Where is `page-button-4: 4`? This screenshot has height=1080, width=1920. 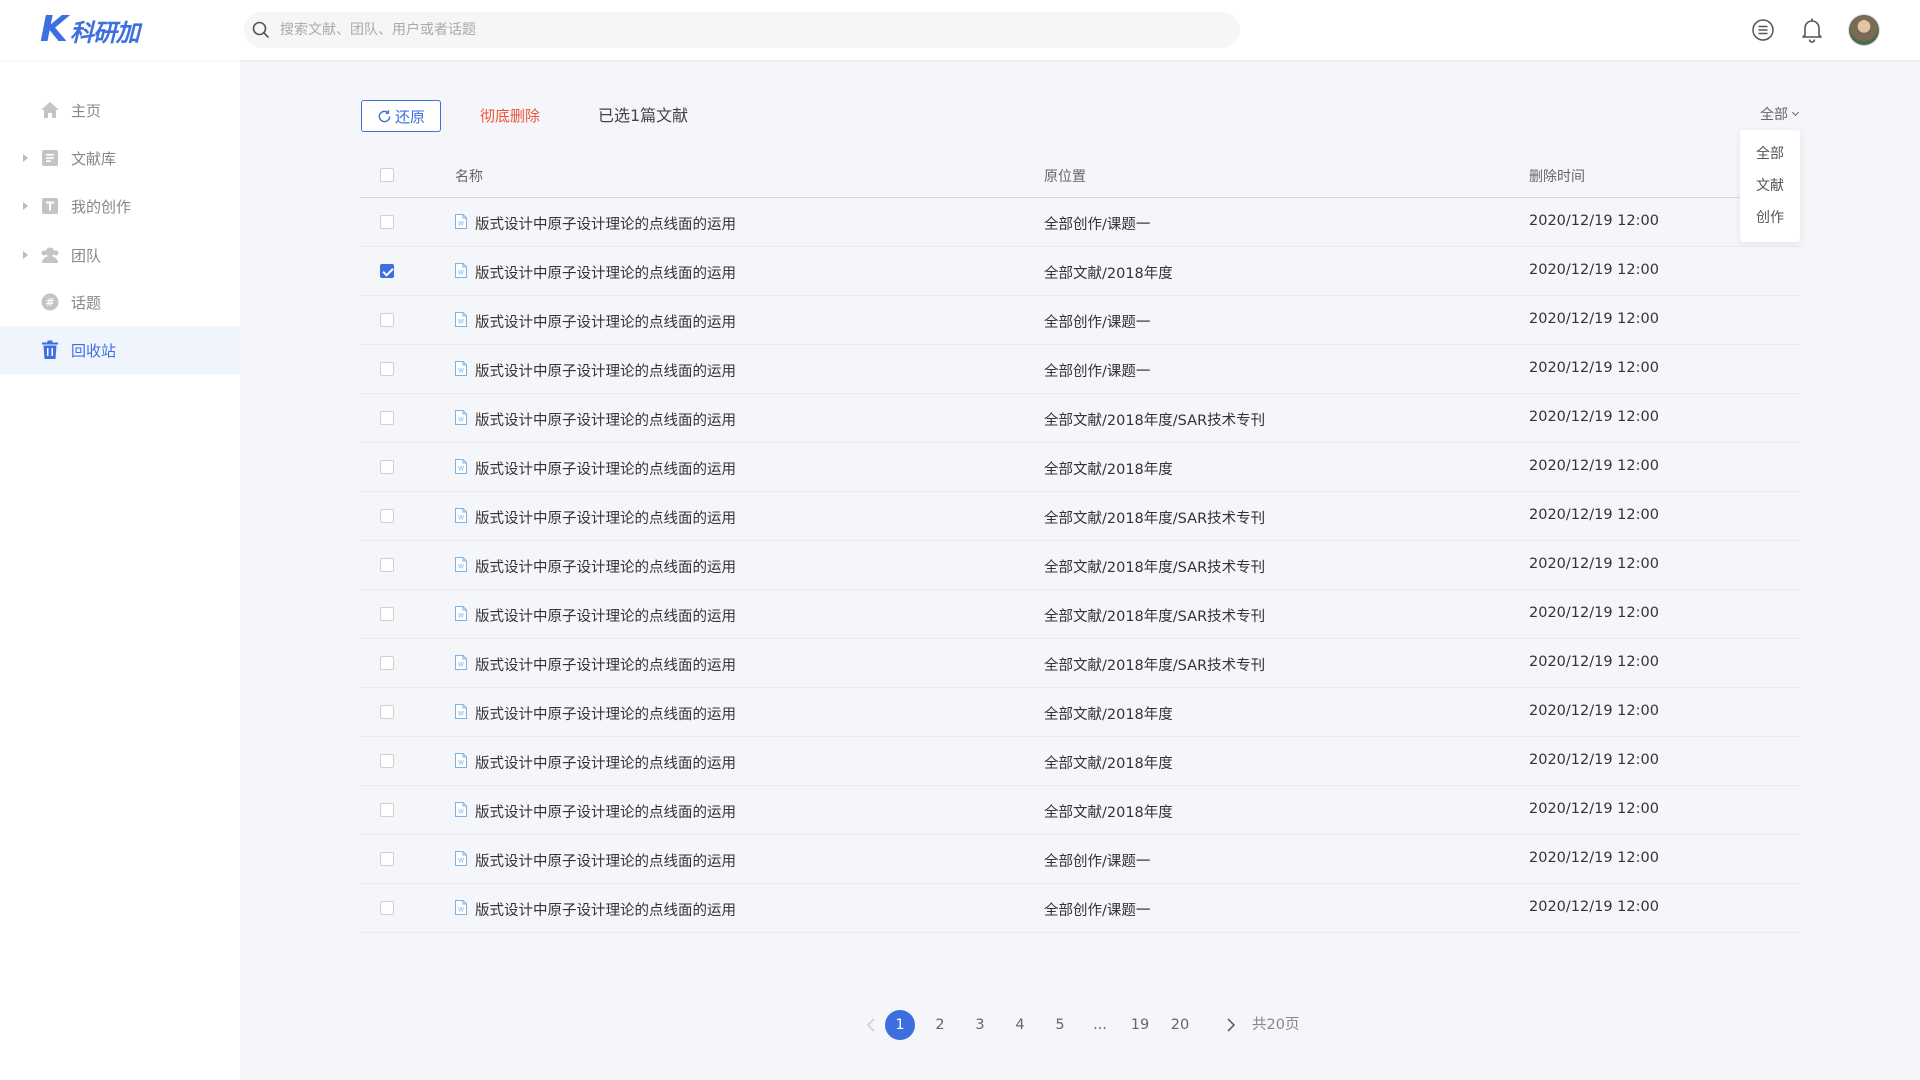 page-button-4: 4 is located at coordinates (1020, 1025).